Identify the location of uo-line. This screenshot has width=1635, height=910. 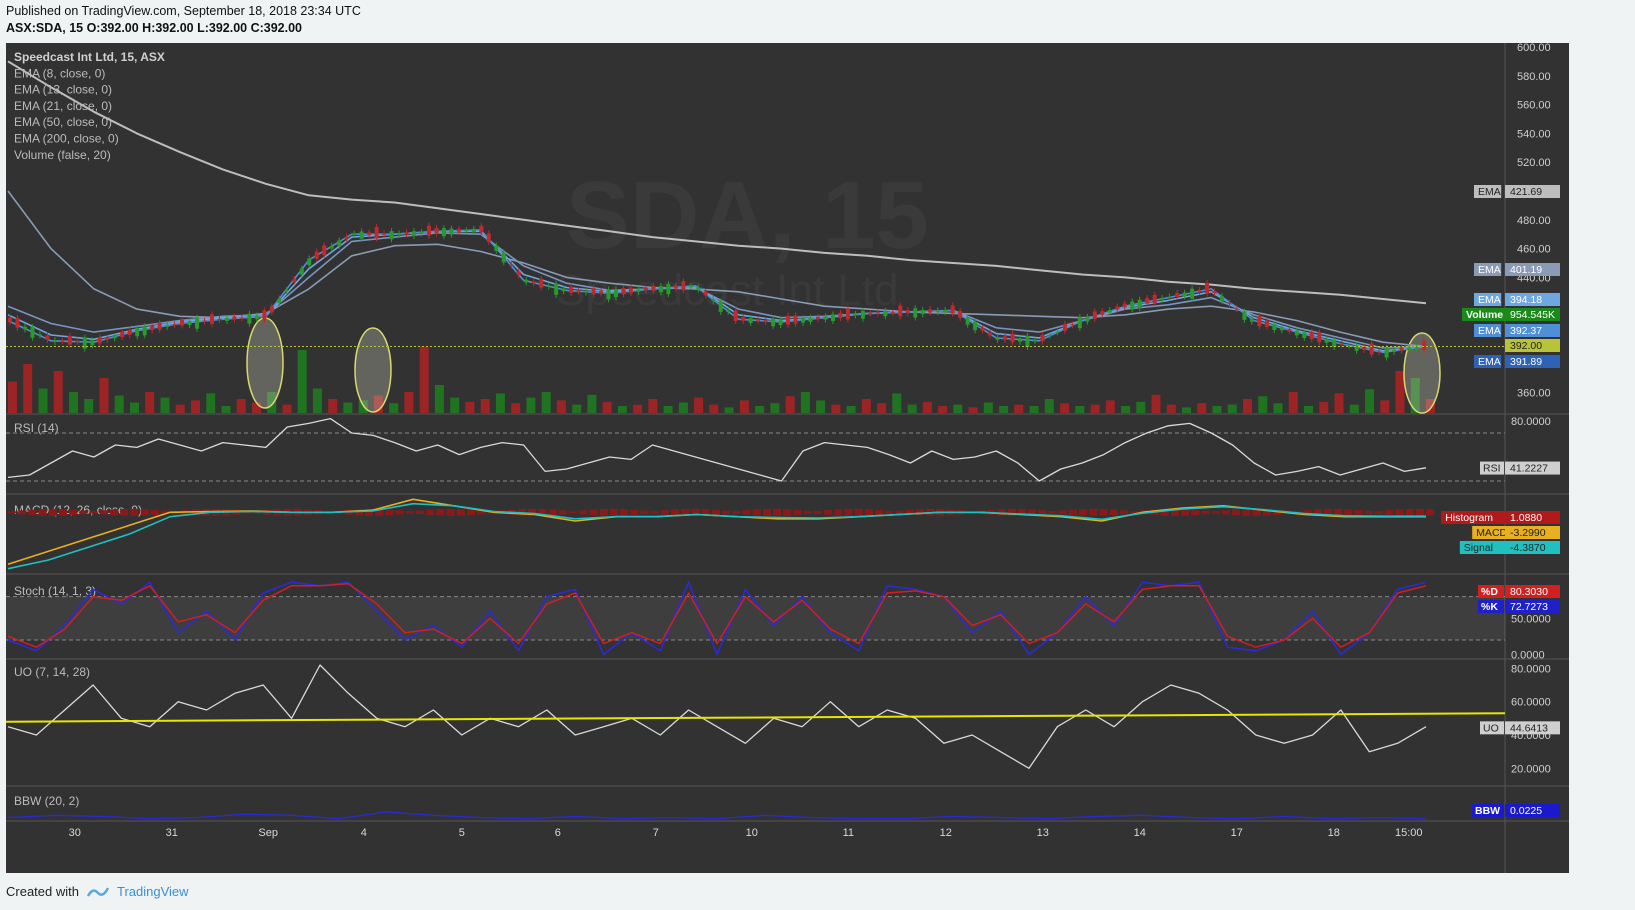
(717, 716).